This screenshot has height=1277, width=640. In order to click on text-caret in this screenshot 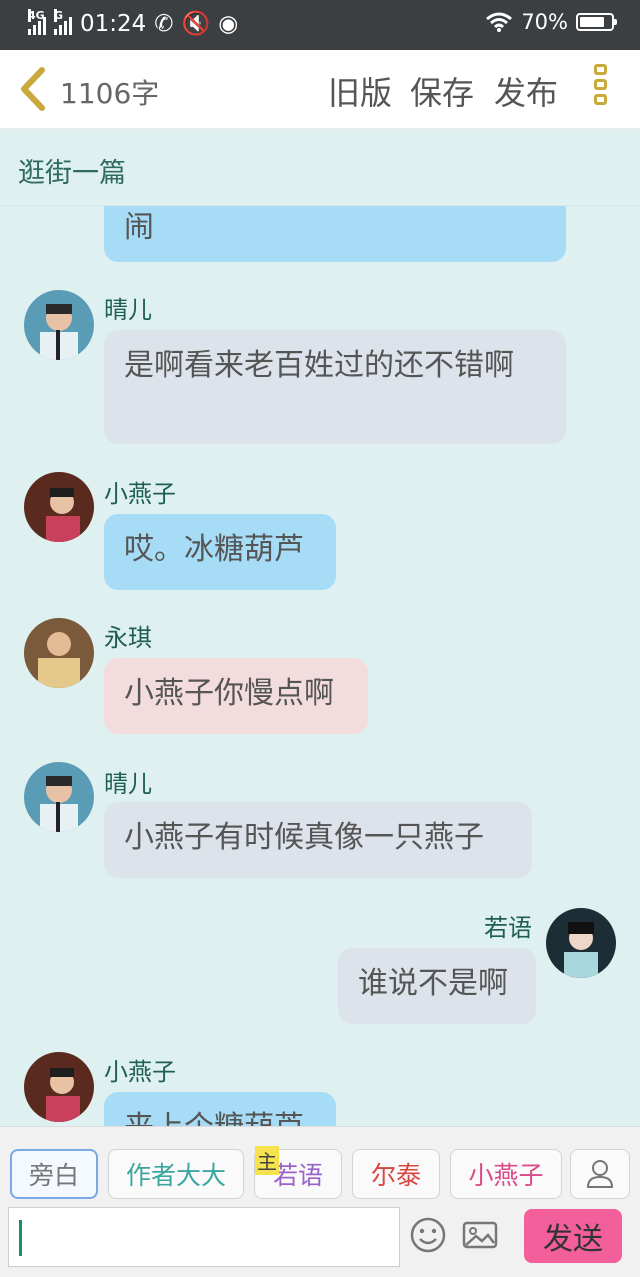, I will do `click(20, 1238)`.